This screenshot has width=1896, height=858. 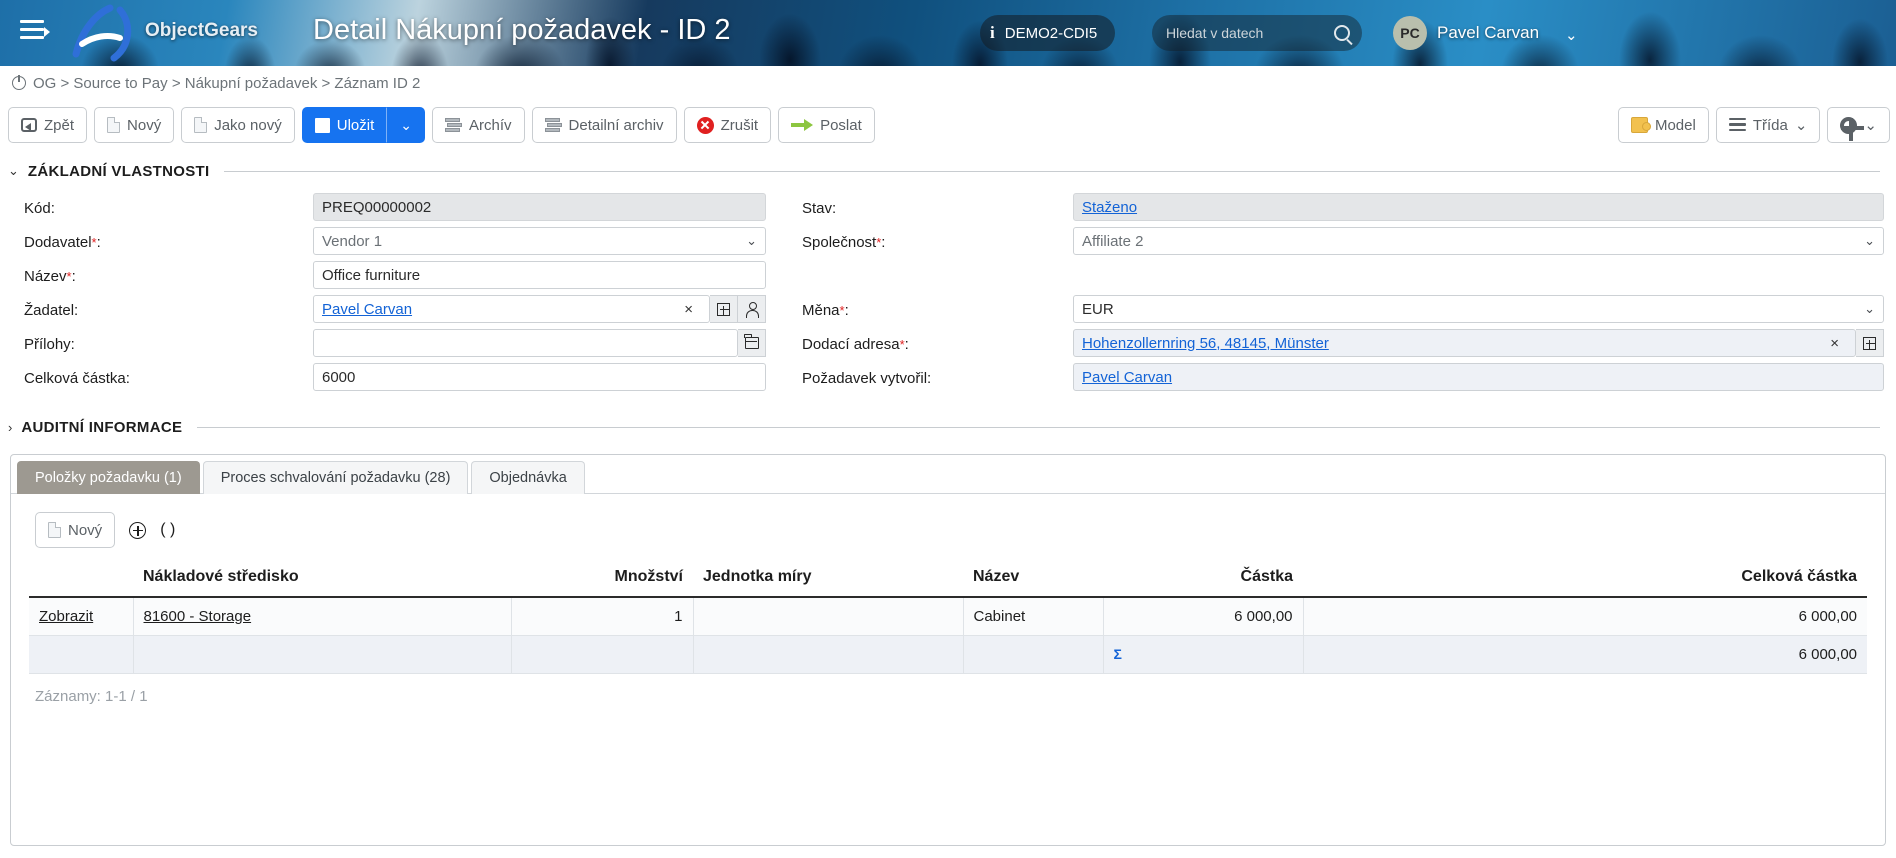 What do you see at coordinates (322, 654) in the screenshot?
I see `summary-cell-cost-center` at bounding box center [322, 654].